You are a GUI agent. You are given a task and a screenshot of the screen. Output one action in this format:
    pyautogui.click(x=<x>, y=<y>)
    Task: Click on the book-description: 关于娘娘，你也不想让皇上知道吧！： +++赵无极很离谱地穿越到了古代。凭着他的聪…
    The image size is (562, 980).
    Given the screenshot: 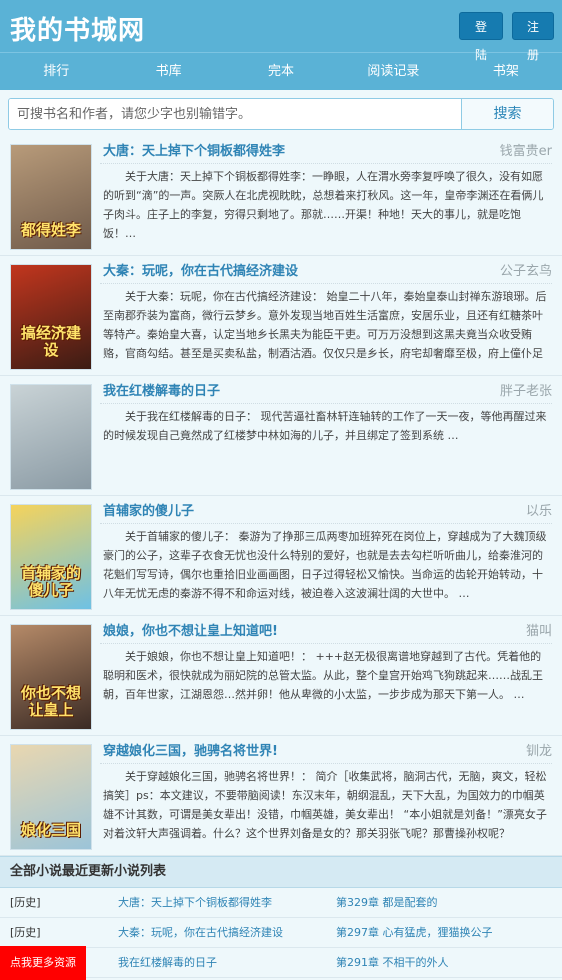 What is the action you would take?
    pyautogui.click(x=323, y=675)
    